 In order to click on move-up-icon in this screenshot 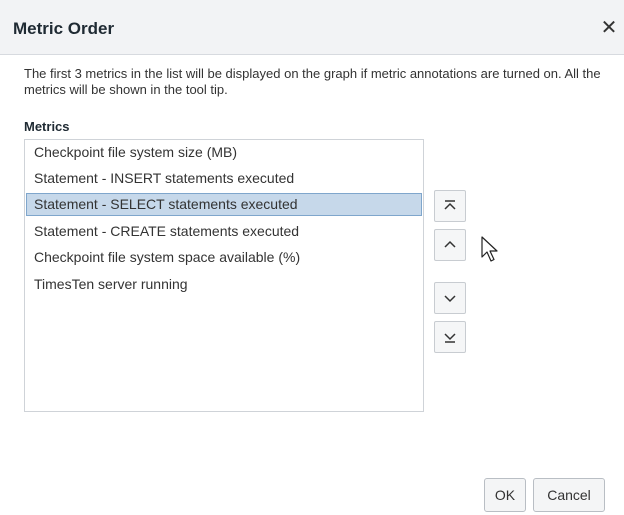, I will do `click(450, 244)`.